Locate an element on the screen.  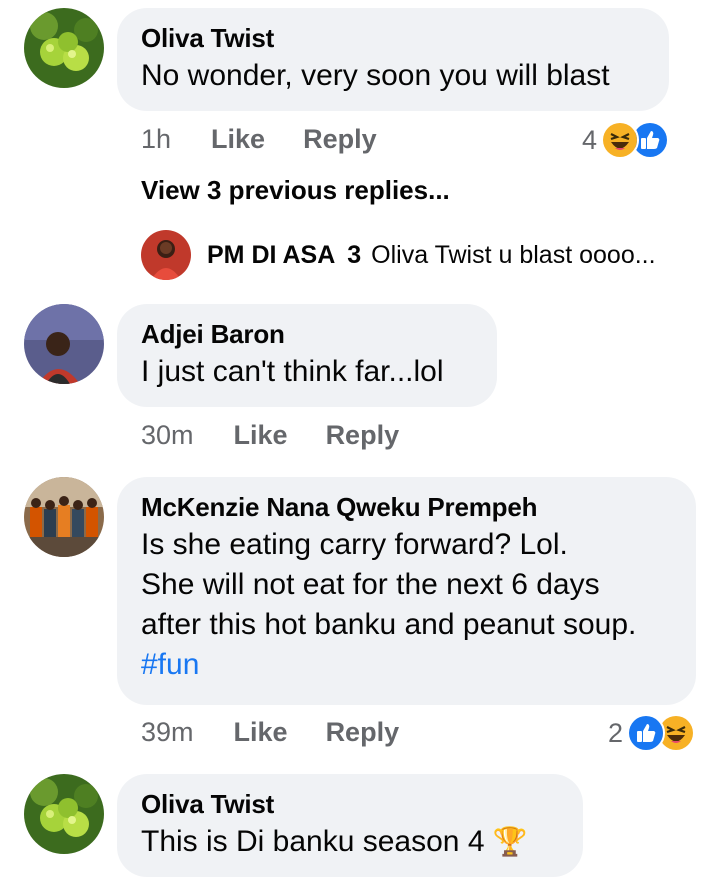
reaction-summary: 4 is located at coordinates (626, 140).